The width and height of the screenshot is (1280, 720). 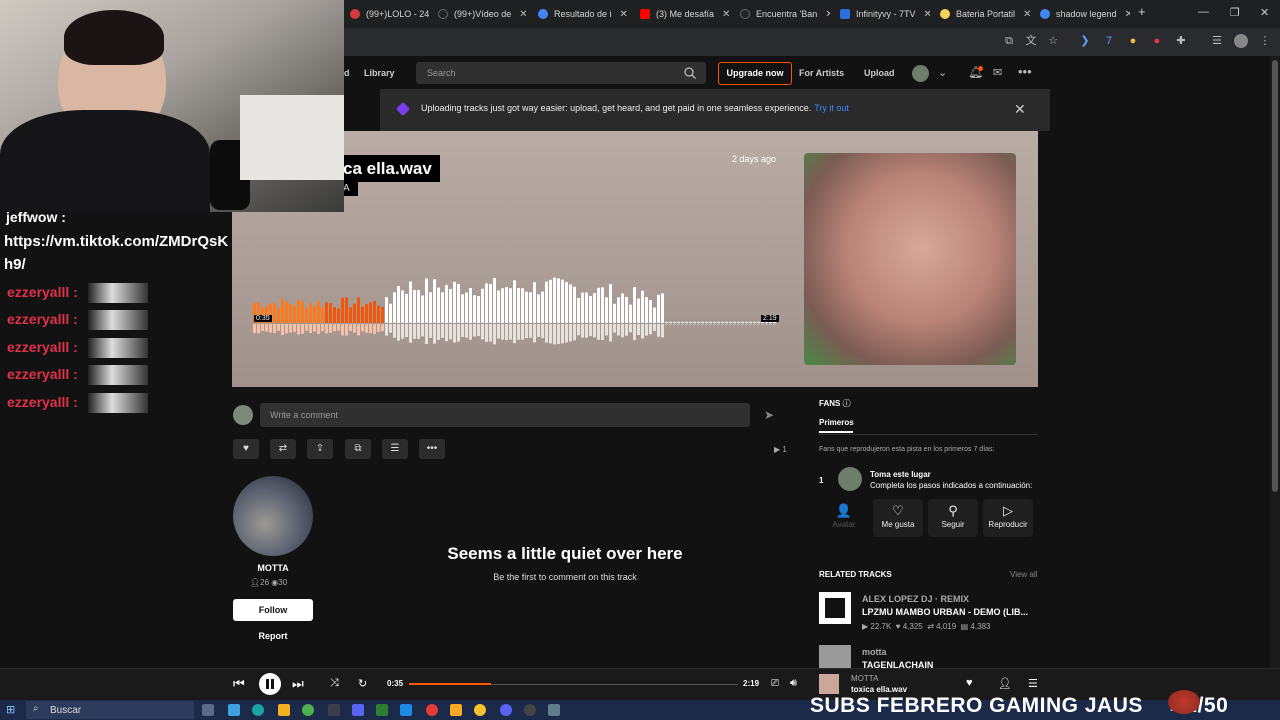 What do you see at coordinates (831, 108) in the screenshot?
I see `banner-try-it-link: Try it out` at bounding box center [831, 108].